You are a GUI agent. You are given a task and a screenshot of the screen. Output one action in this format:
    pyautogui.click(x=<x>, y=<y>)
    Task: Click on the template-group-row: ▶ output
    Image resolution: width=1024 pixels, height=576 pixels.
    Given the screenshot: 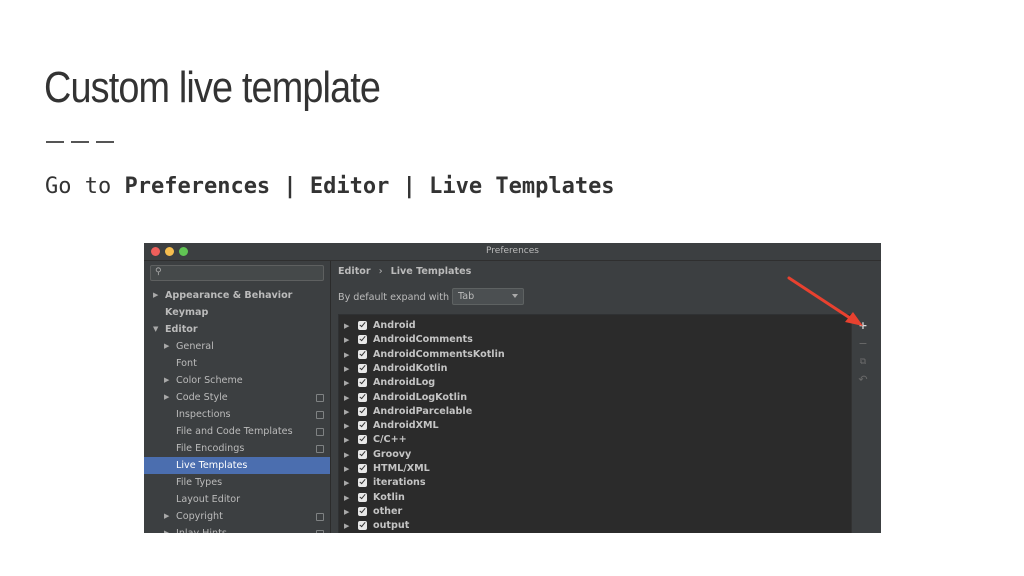 What is the action you would take?
    pyautogui.click(x=596, y=526)
    